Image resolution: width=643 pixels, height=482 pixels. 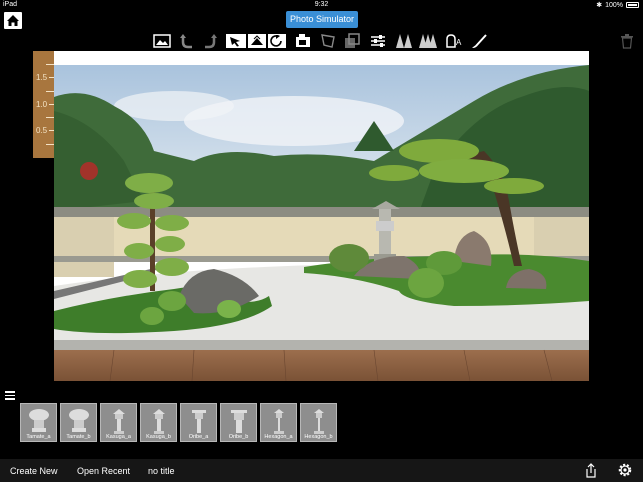 I want to click on adjust-icon, so click(x=378, y=41).